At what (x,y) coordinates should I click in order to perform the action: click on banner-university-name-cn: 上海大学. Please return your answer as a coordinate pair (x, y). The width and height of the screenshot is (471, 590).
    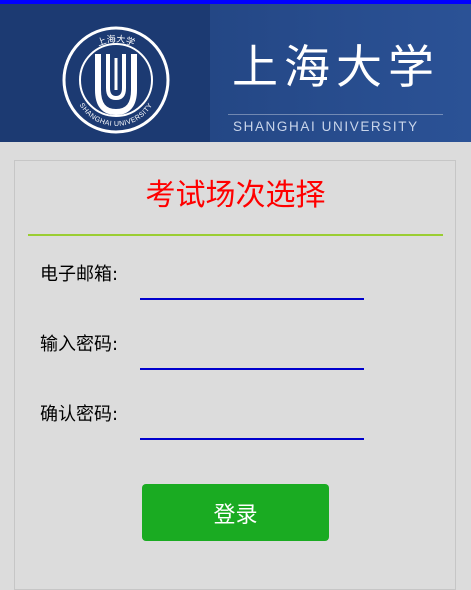
    Looking at the image, I should click on (336, 67).